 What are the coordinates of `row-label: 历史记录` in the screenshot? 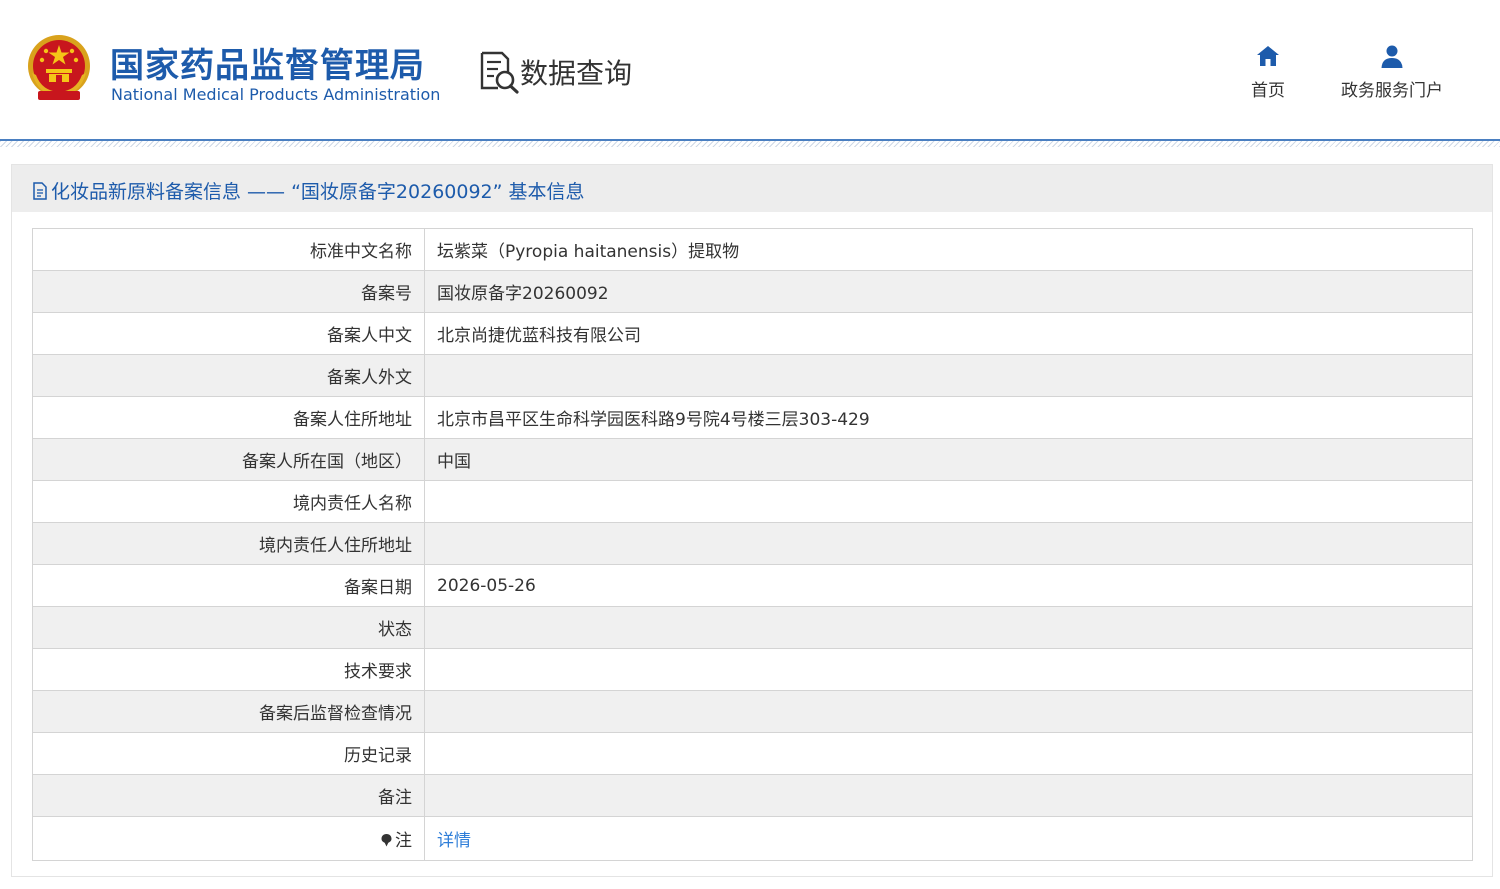 It's located at (228, 753).